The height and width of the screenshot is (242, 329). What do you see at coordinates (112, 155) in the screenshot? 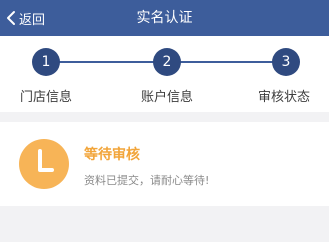
I see `status-title: 等待审核` at bounding box center [112, 155].